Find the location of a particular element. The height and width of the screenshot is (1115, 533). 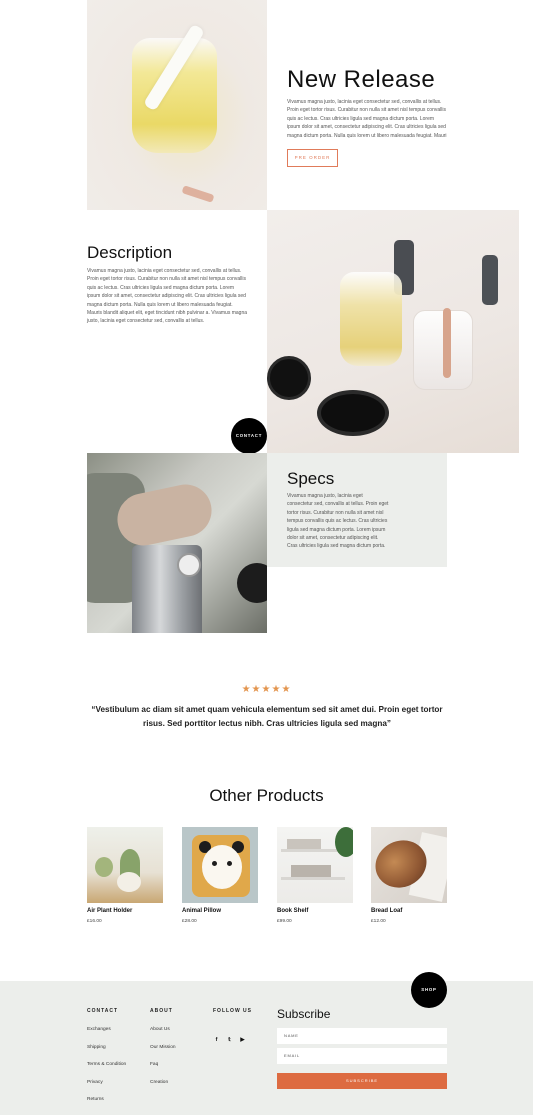

product-card: Animal Pillow £28.00 is located at coordinates (220, 875).